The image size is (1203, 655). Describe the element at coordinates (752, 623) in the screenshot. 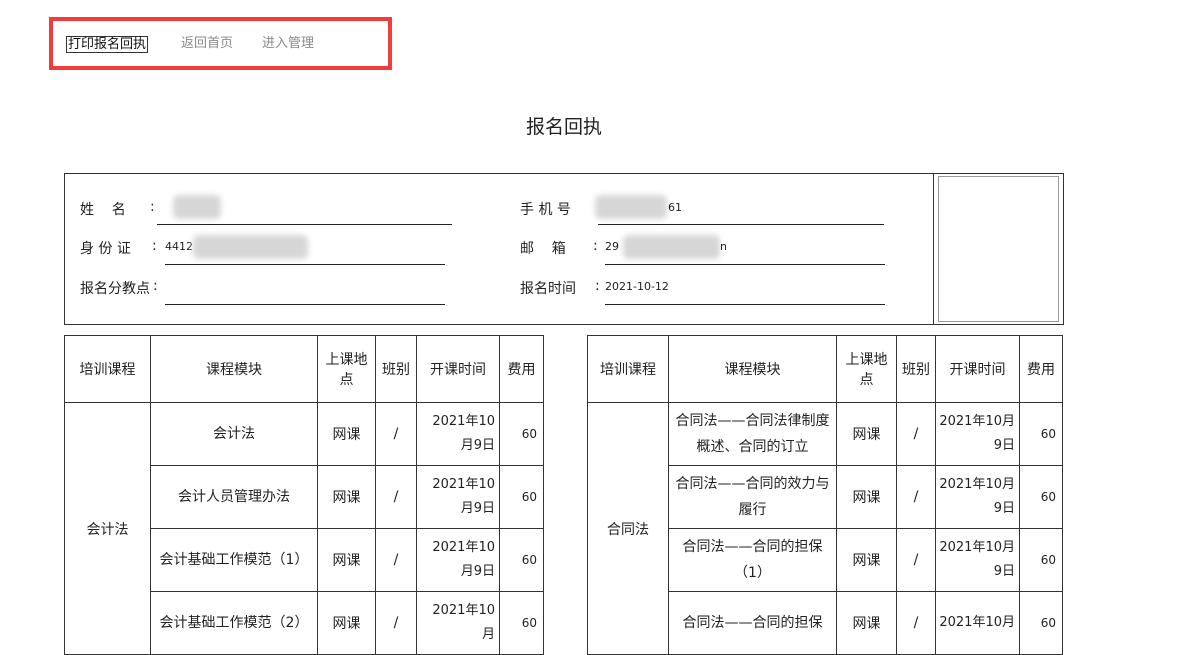

I see `module-cell: 合同法——合同的担保` at that location.